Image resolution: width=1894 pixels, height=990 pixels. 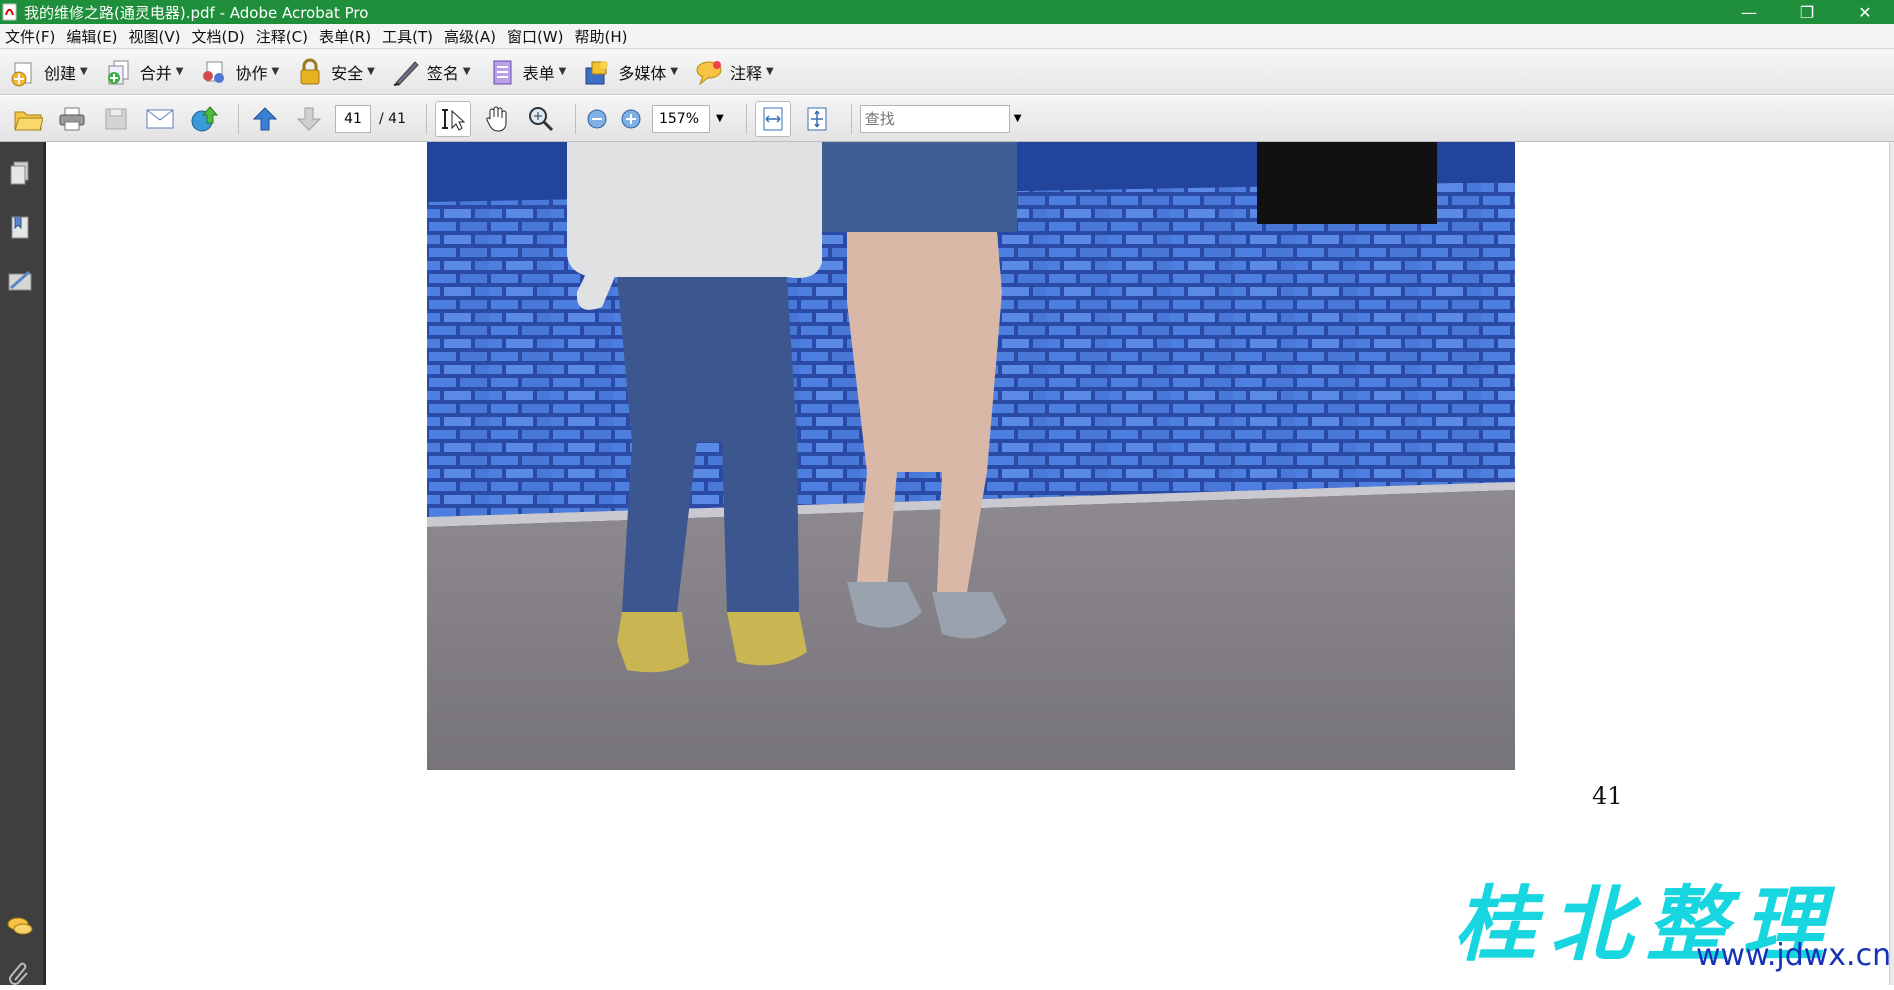 I want to click on create-button: 创建 ▼, so click(x=48, y=72).